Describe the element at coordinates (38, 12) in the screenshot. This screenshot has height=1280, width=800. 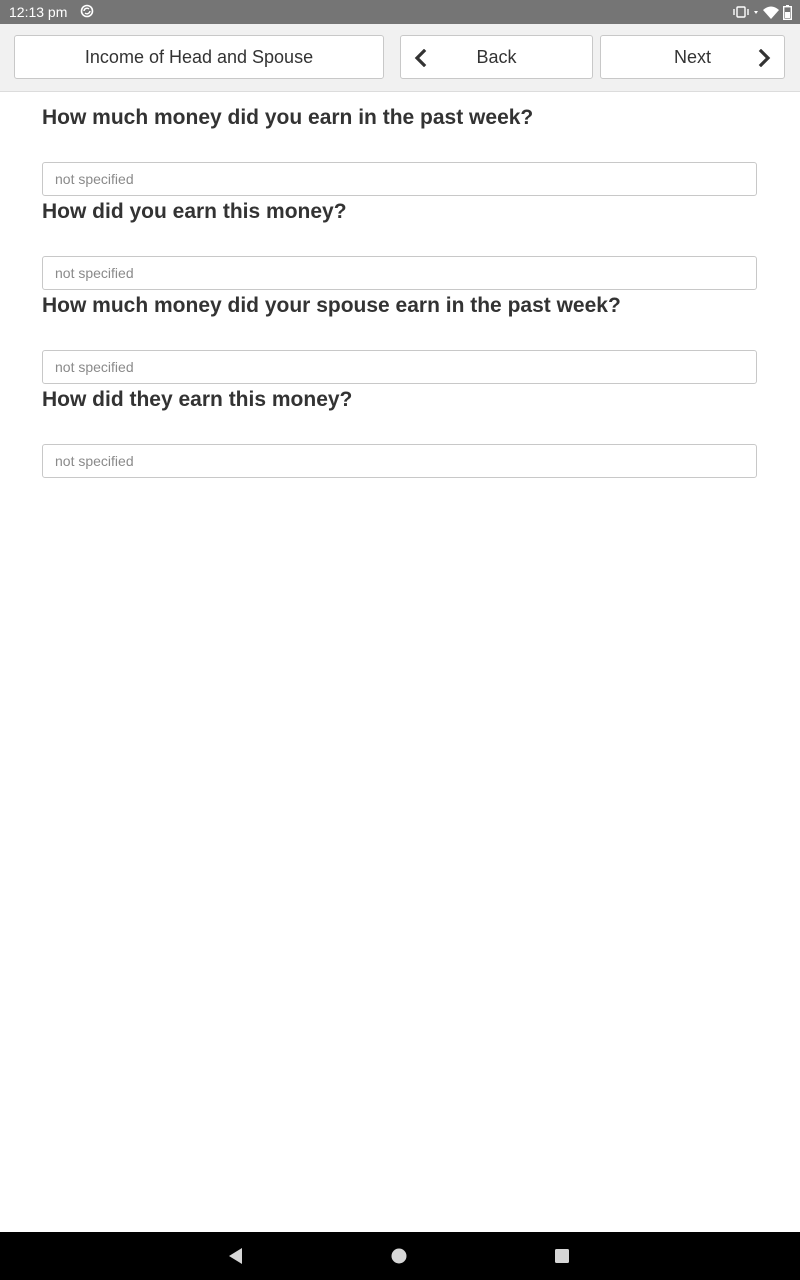
I see `status-time: 12:13 pm` at that location.